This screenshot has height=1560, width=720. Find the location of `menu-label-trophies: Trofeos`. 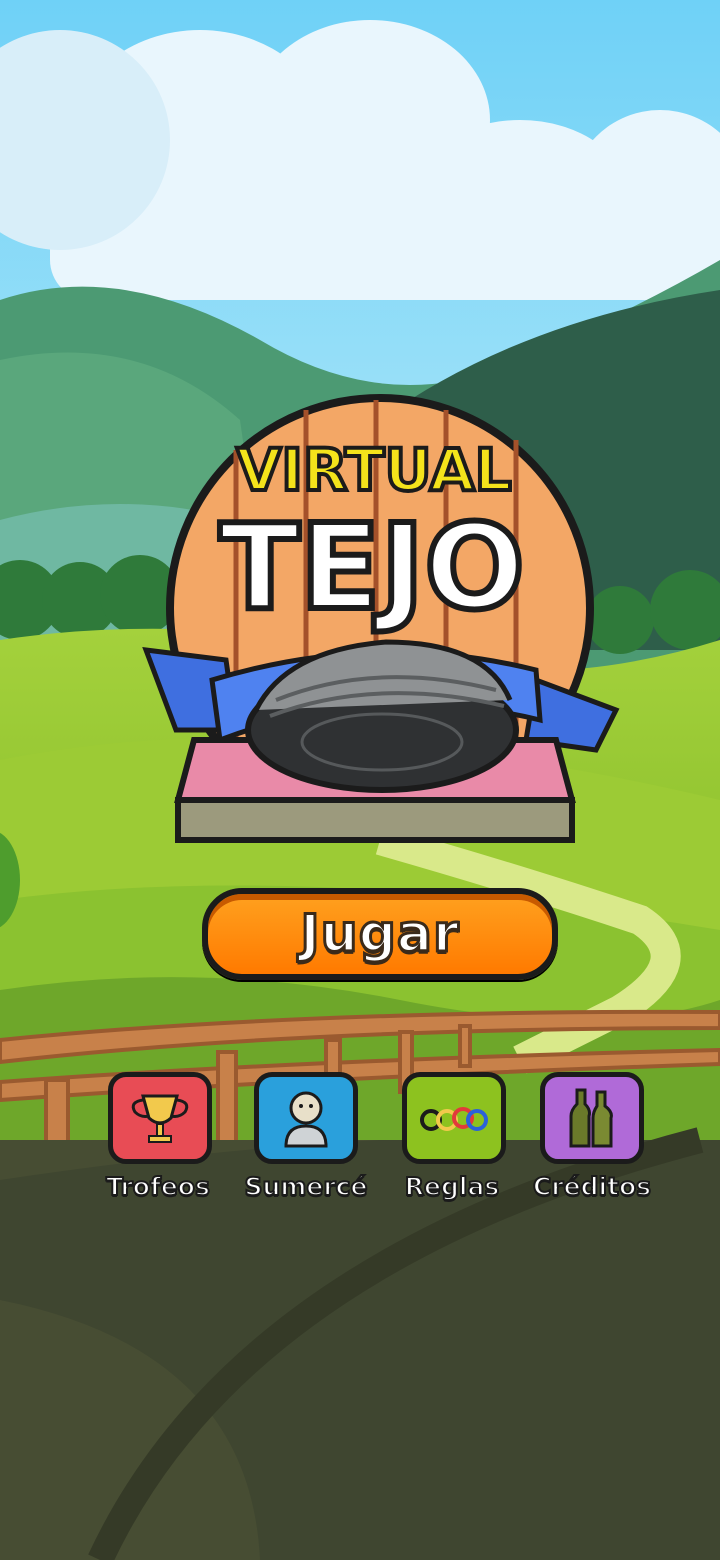

menu-label-trophies: Trofeos is located at coordinates (158, 1186).